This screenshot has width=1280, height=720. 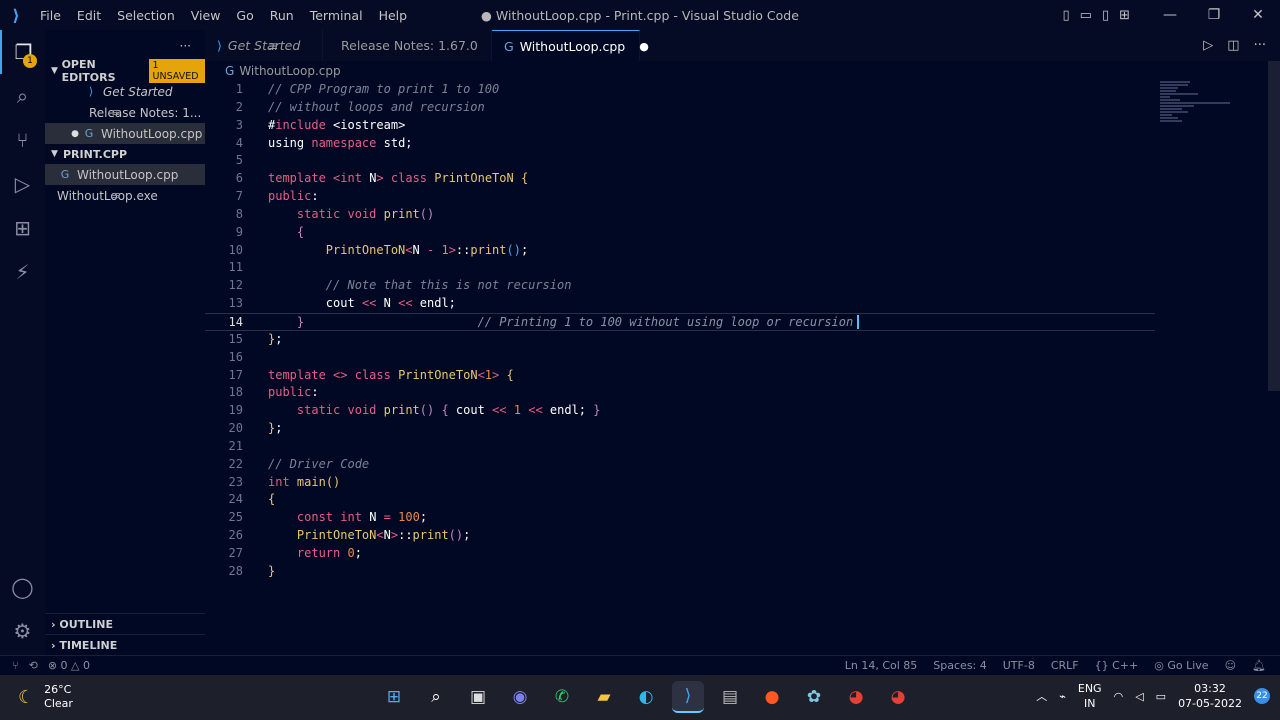 What do you see at coordinates (509, 46) in the screenshot?
I see `cpp-file-icon: G` at bounding box center [509, 46].